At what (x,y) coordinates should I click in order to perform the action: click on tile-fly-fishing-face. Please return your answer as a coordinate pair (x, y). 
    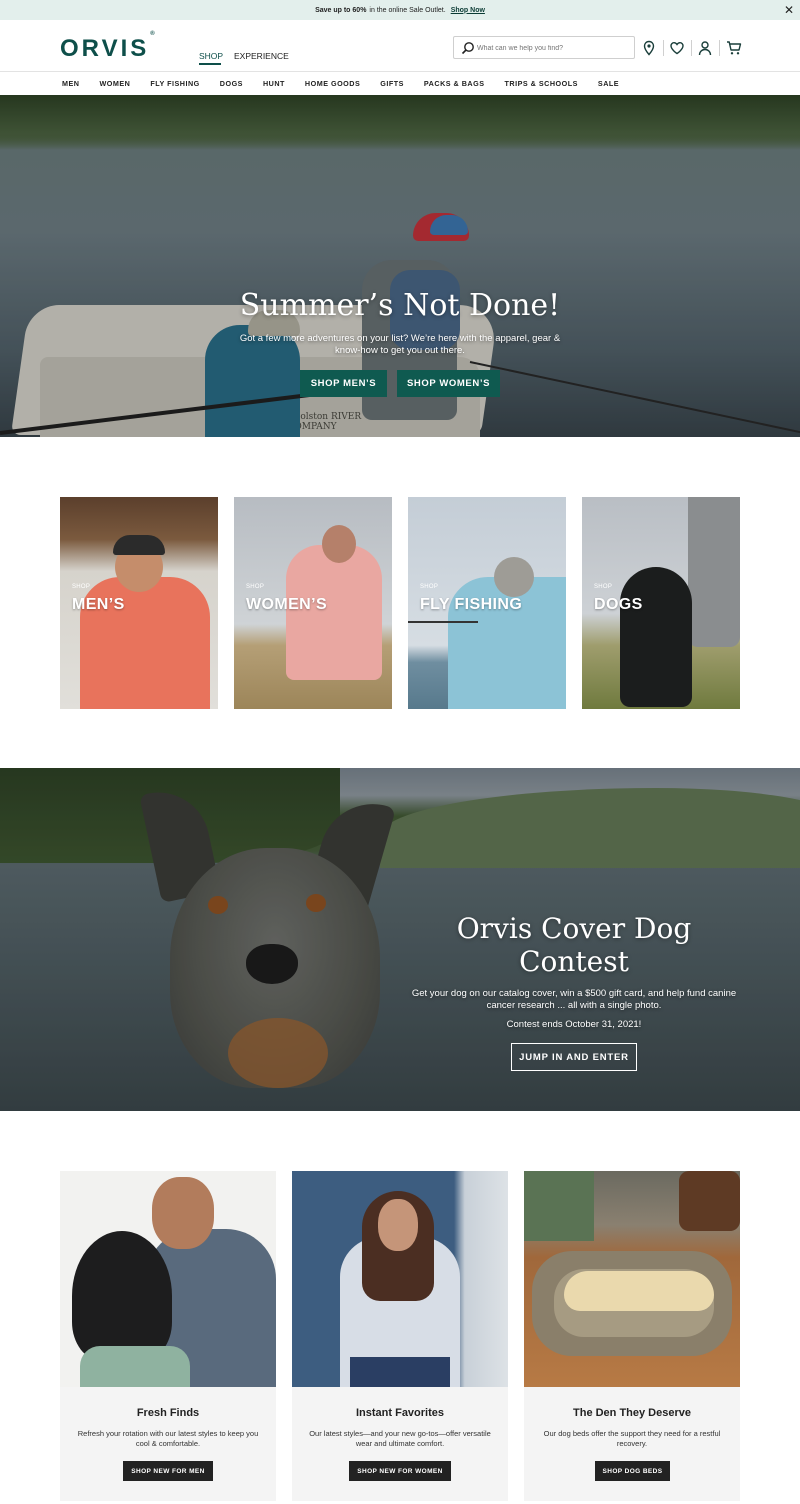
    Looking at the image, I should click on (514, 577).